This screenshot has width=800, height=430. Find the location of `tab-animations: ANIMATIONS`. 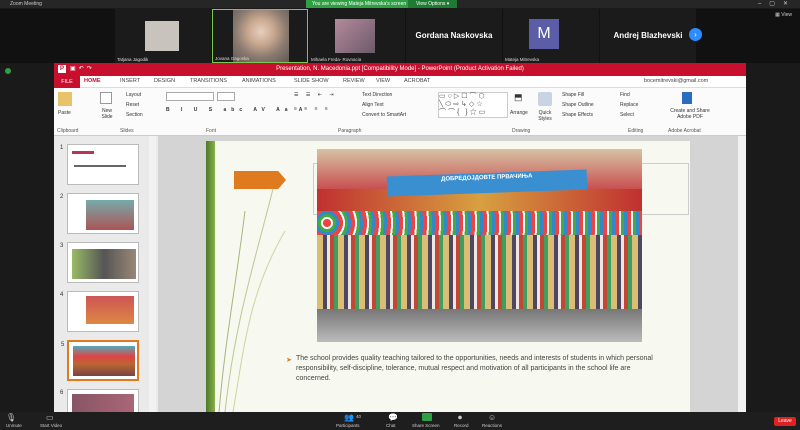

tab-animations: ANIMATIONS is located at coordinates (259, 81).